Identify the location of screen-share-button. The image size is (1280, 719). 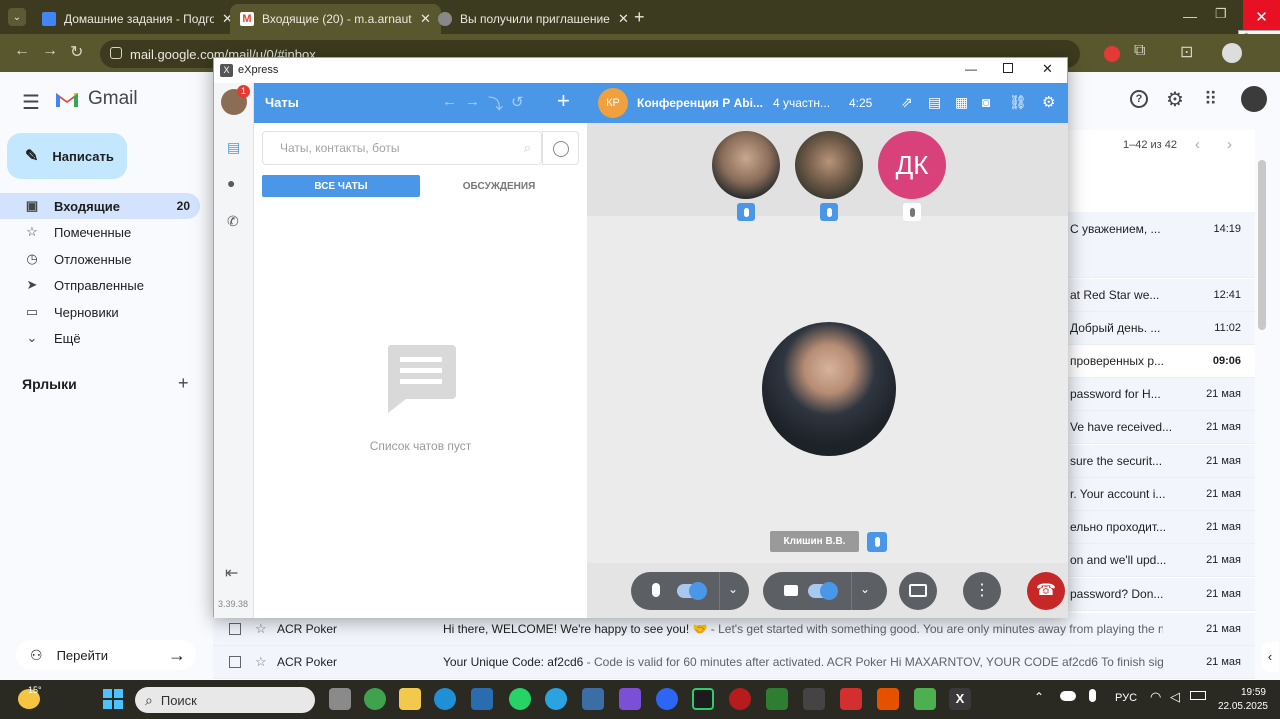
(918, 591).